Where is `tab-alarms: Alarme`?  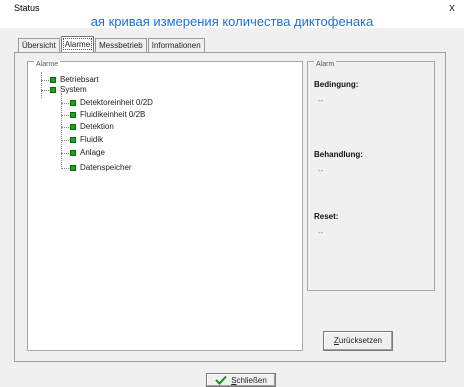
tab-alarms: Alarme is located at coordinates (77, 44).